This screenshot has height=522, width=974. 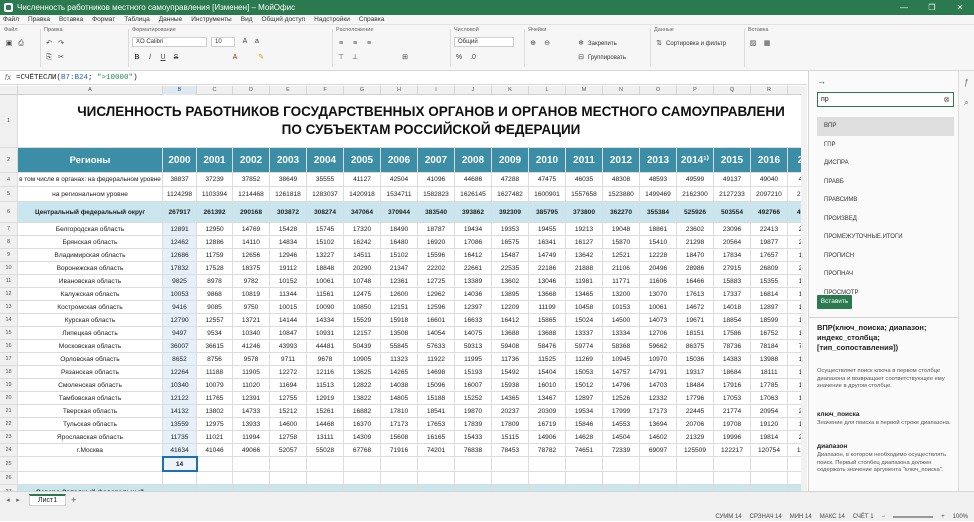 What do you see at coordinates (90, 268) in the screenshot?
I see `region-cell: Воронежская область` at bounding box center [90, 268].